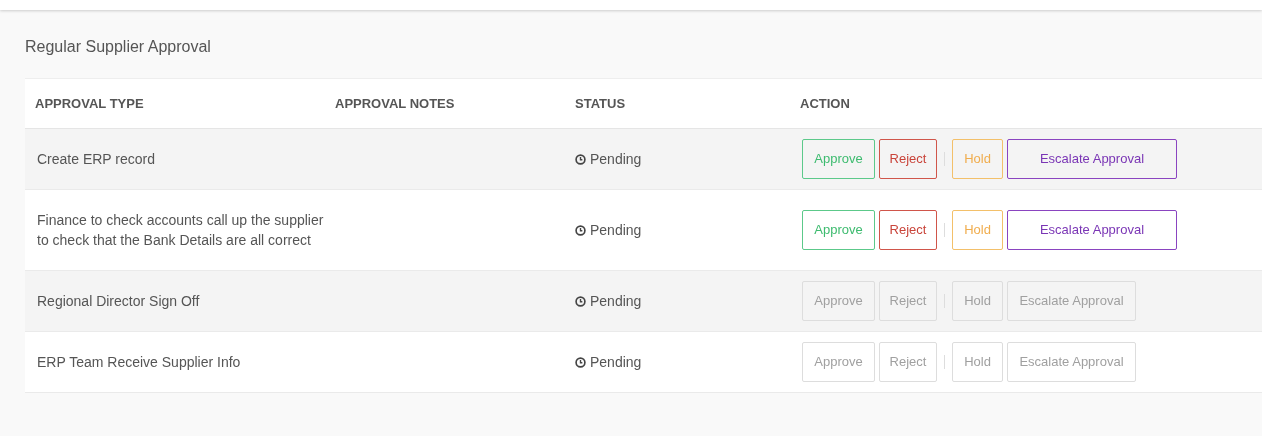 The width and height of the screenshot is (1262, 436). What do you see at coordinates (395, 103) in the screenshot?
I see `column-header: APPROVAL NOTES` at bounding box center [395, 103].